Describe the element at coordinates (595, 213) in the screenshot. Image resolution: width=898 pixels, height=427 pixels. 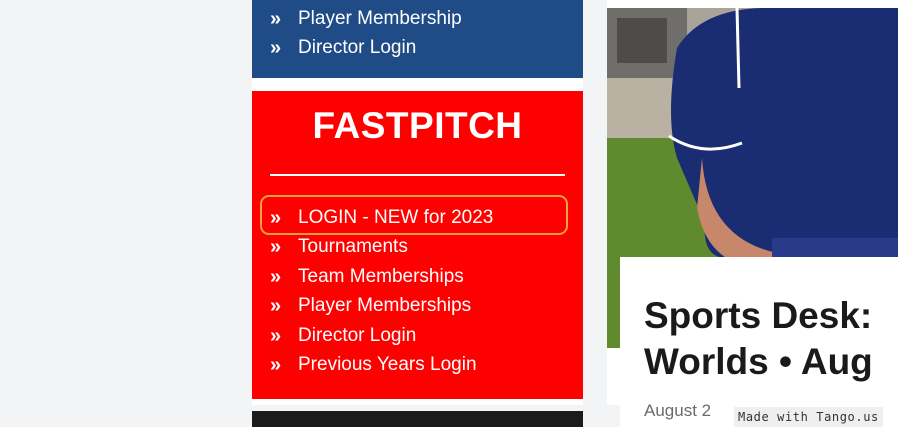
I see `column-gap` at that location.